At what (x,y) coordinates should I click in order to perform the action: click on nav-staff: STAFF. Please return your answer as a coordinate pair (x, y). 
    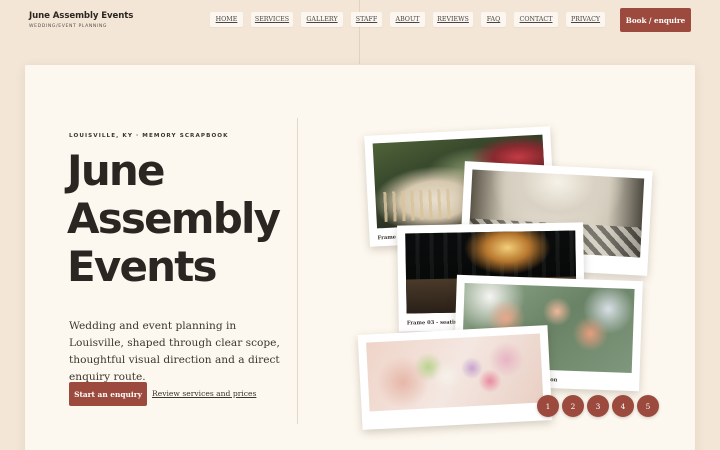
    Looking at the image, I should click on (366, 19).